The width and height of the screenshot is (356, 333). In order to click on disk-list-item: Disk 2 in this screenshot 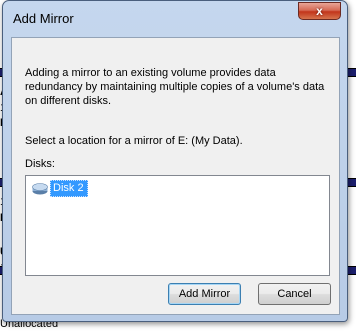, I will do `click(60, 188)`.